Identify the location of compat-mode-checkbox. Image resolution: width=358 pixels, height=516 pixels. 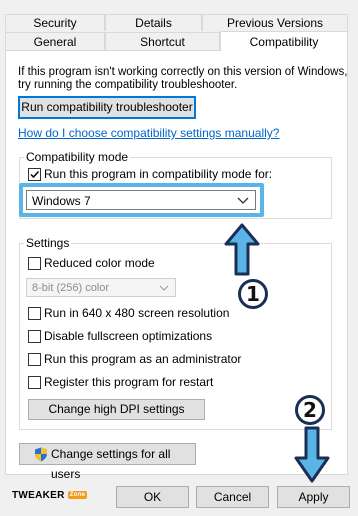
(34, 174).